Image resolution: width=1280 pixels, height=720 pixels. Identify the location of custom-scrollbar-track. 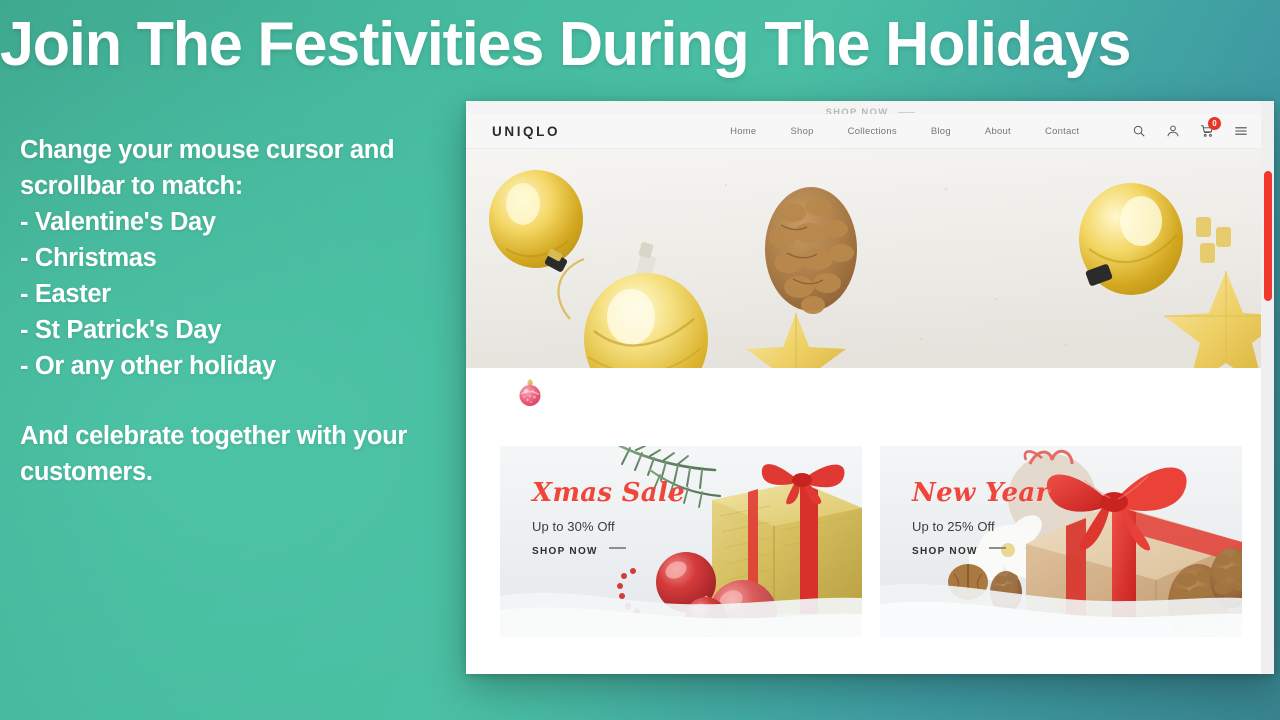
(1267, 387).